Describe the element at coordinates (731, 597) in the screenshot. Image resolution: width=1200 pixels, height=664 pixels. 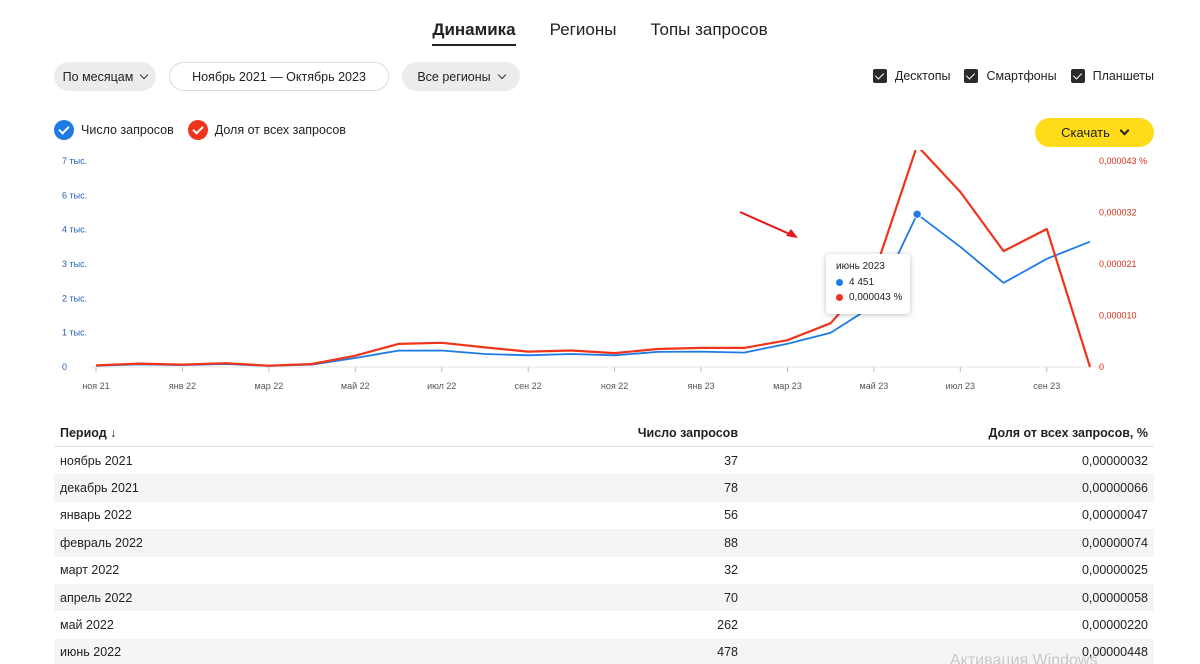
I see `cell-requests: 70` at that location.